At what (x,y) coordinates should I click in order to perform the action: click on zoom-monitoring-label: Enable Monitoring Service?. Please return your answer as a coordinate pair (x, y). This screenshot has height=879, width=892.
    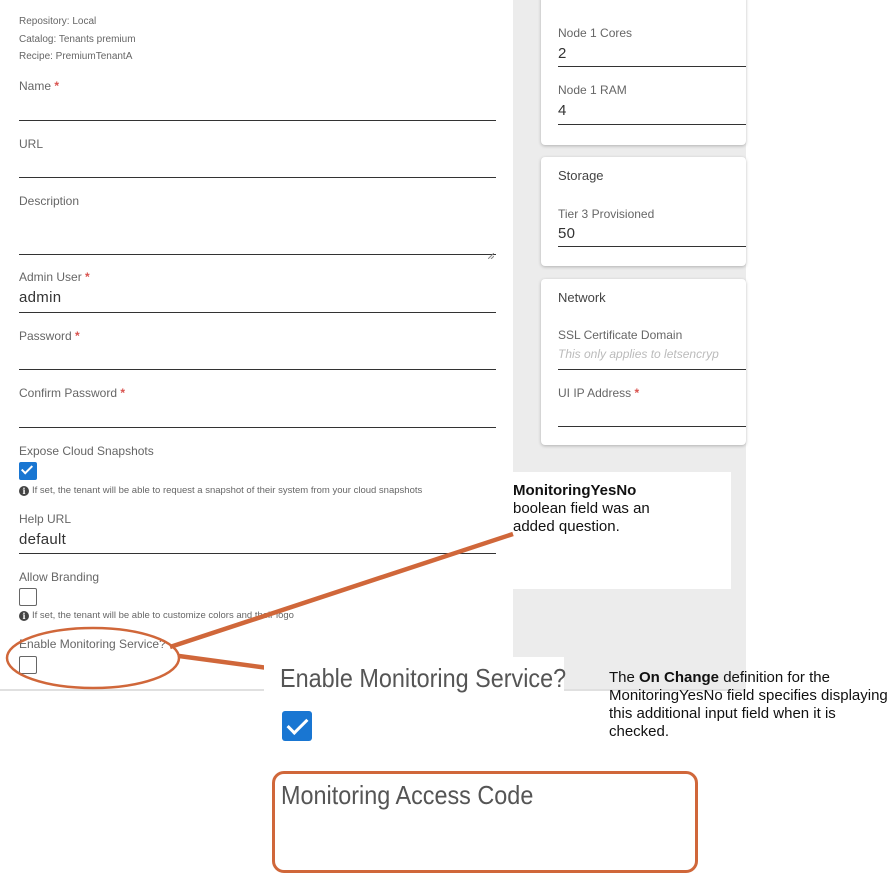
    Looking at the image, I should click on (423, 678).